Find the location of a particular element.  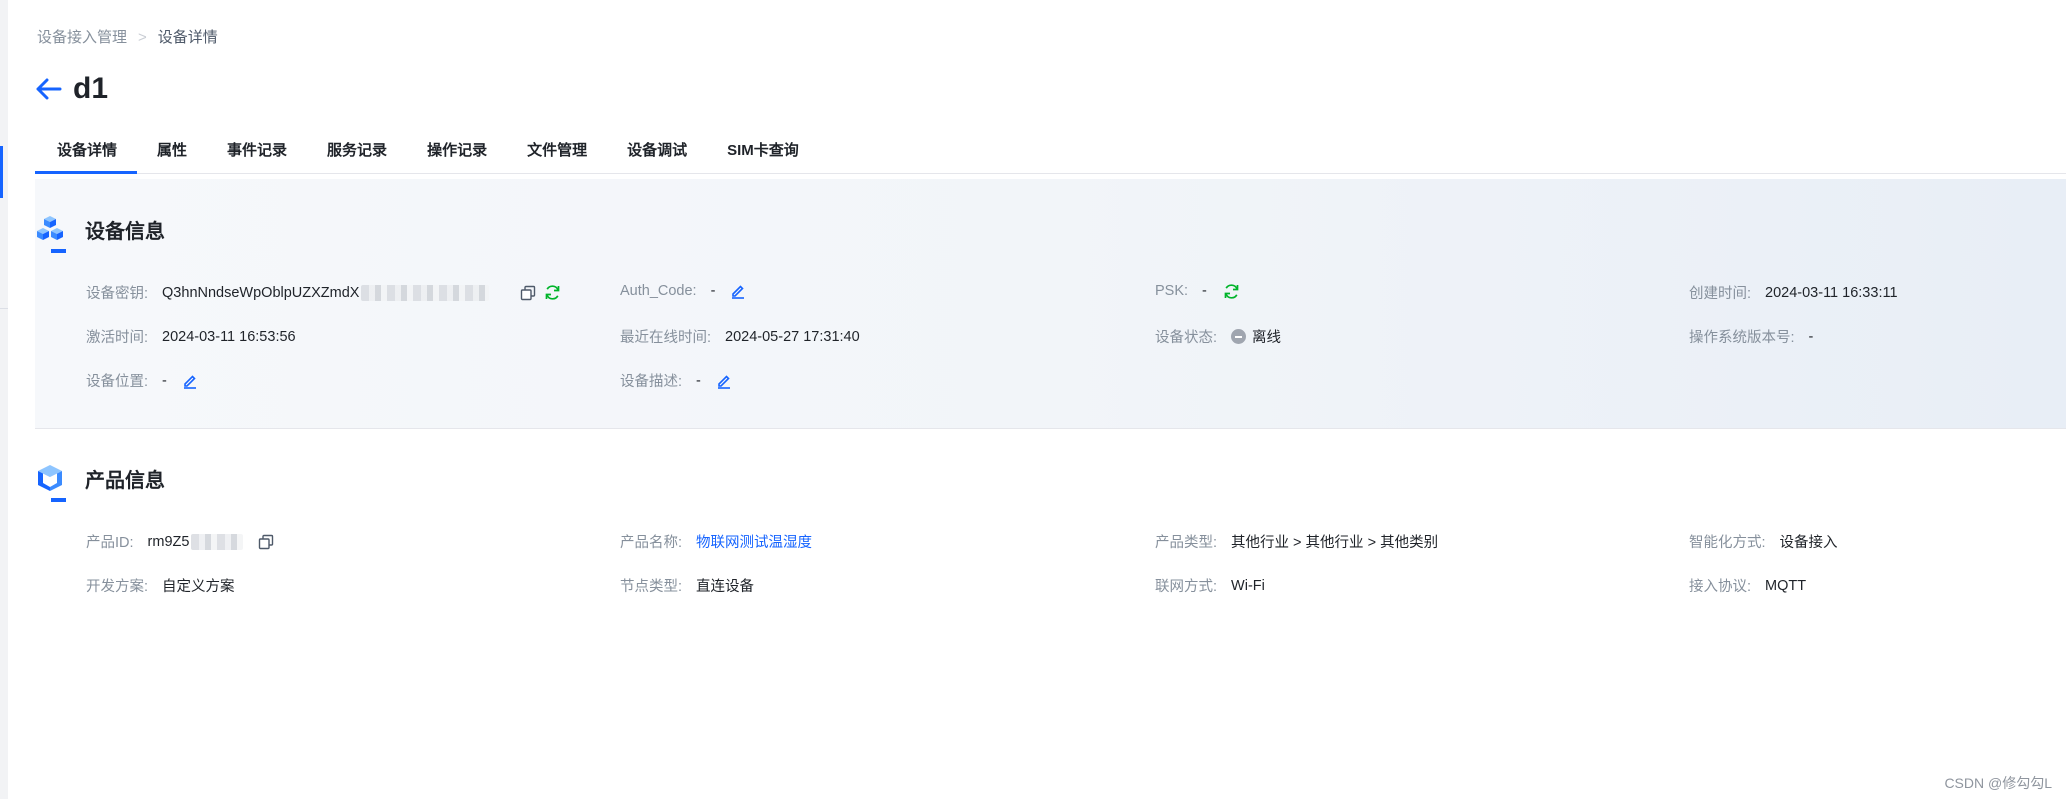

activated-time-label: 激活时间: is located at coordinates (117, 338).